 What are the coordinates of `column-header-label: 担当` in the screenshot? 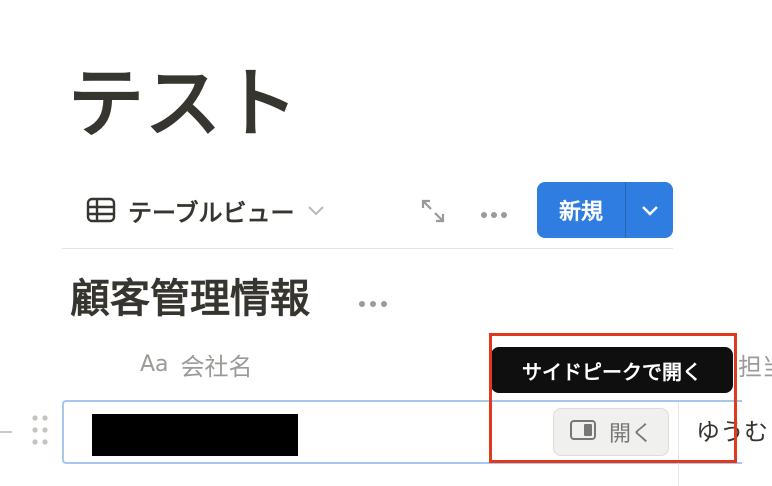 It's located at (755, 366).